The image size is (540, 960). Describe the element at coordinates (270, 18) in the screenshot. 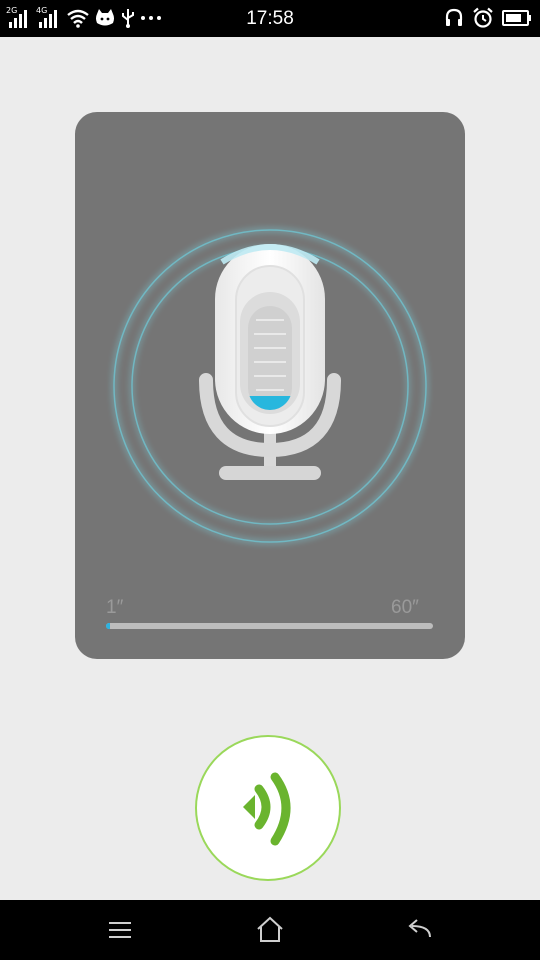

I see `status-bar: 2G 4G 17:58` at that location.